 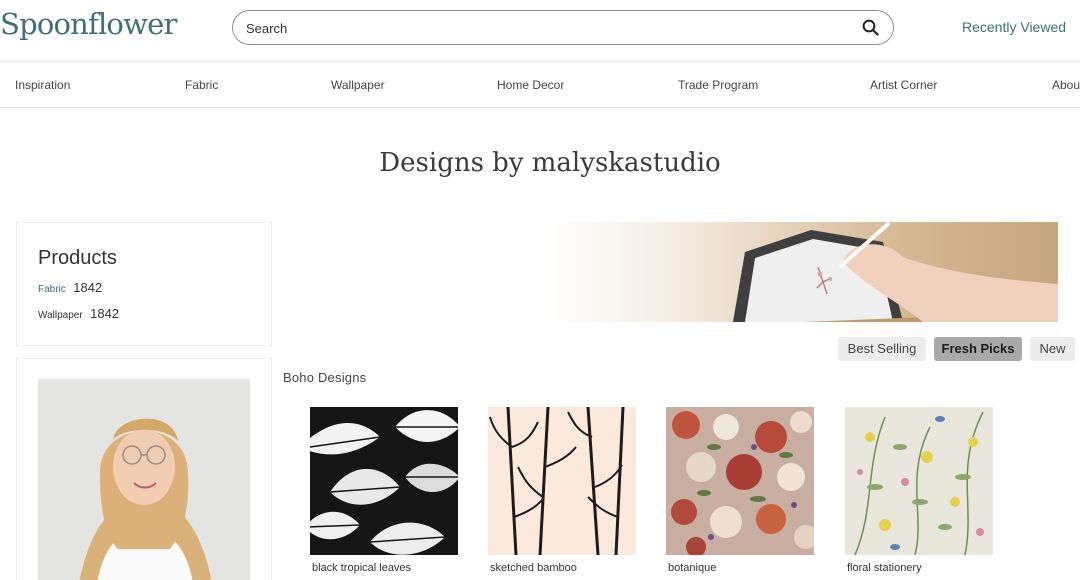 I want to click on design-card: sketched bamboo, so click(x=562, y=493).